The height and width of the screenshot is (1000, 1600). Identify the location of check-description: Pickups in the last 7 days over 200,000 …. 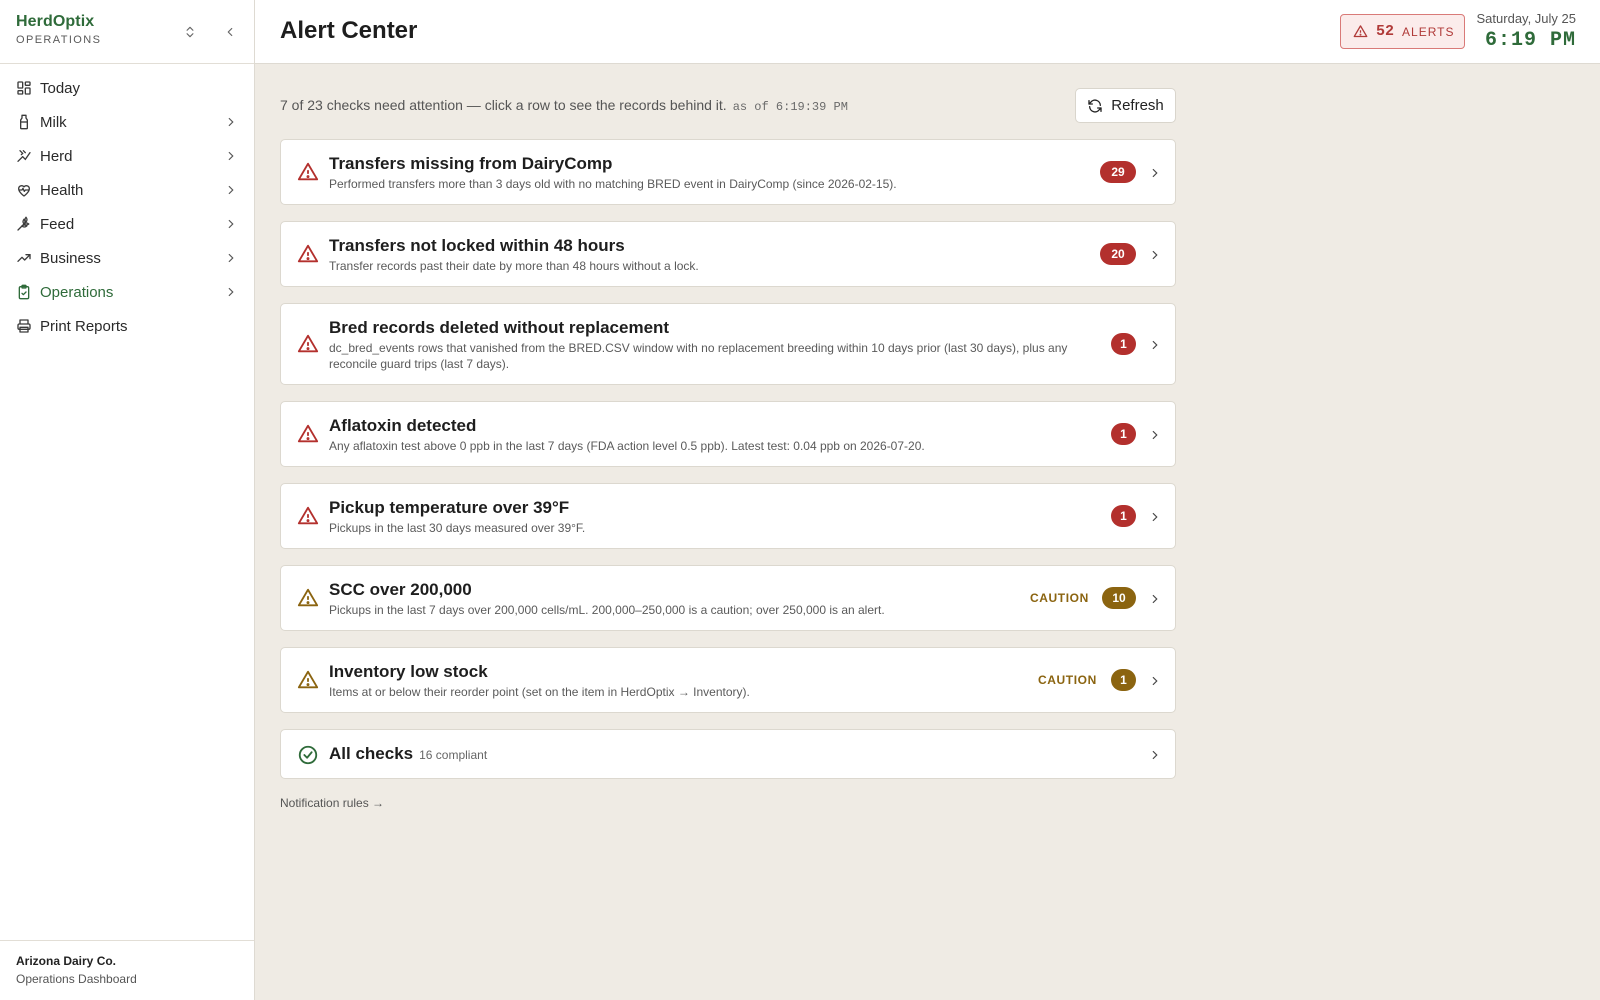
(607, 610).